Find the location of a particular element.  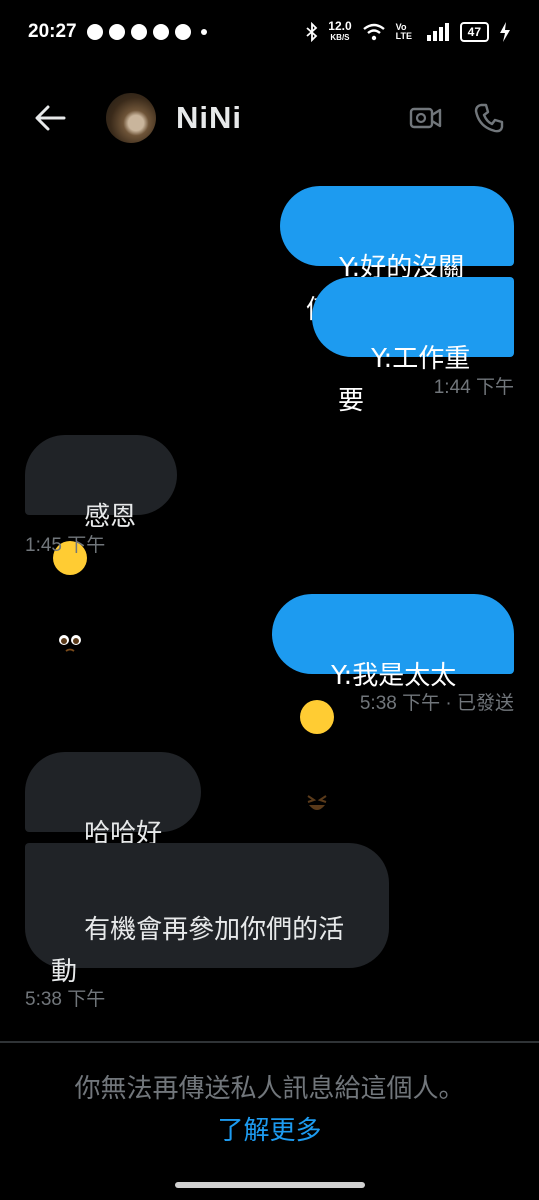

contact-avatar is located at coordinates (131, 118).